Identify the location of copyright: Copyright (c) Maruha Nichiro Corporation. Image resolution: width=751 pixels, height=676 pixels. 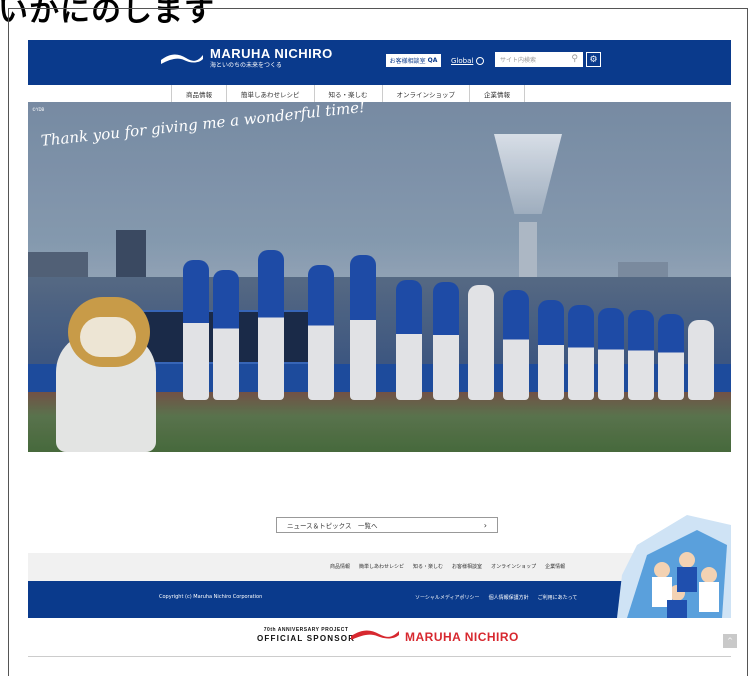
(211, 597).